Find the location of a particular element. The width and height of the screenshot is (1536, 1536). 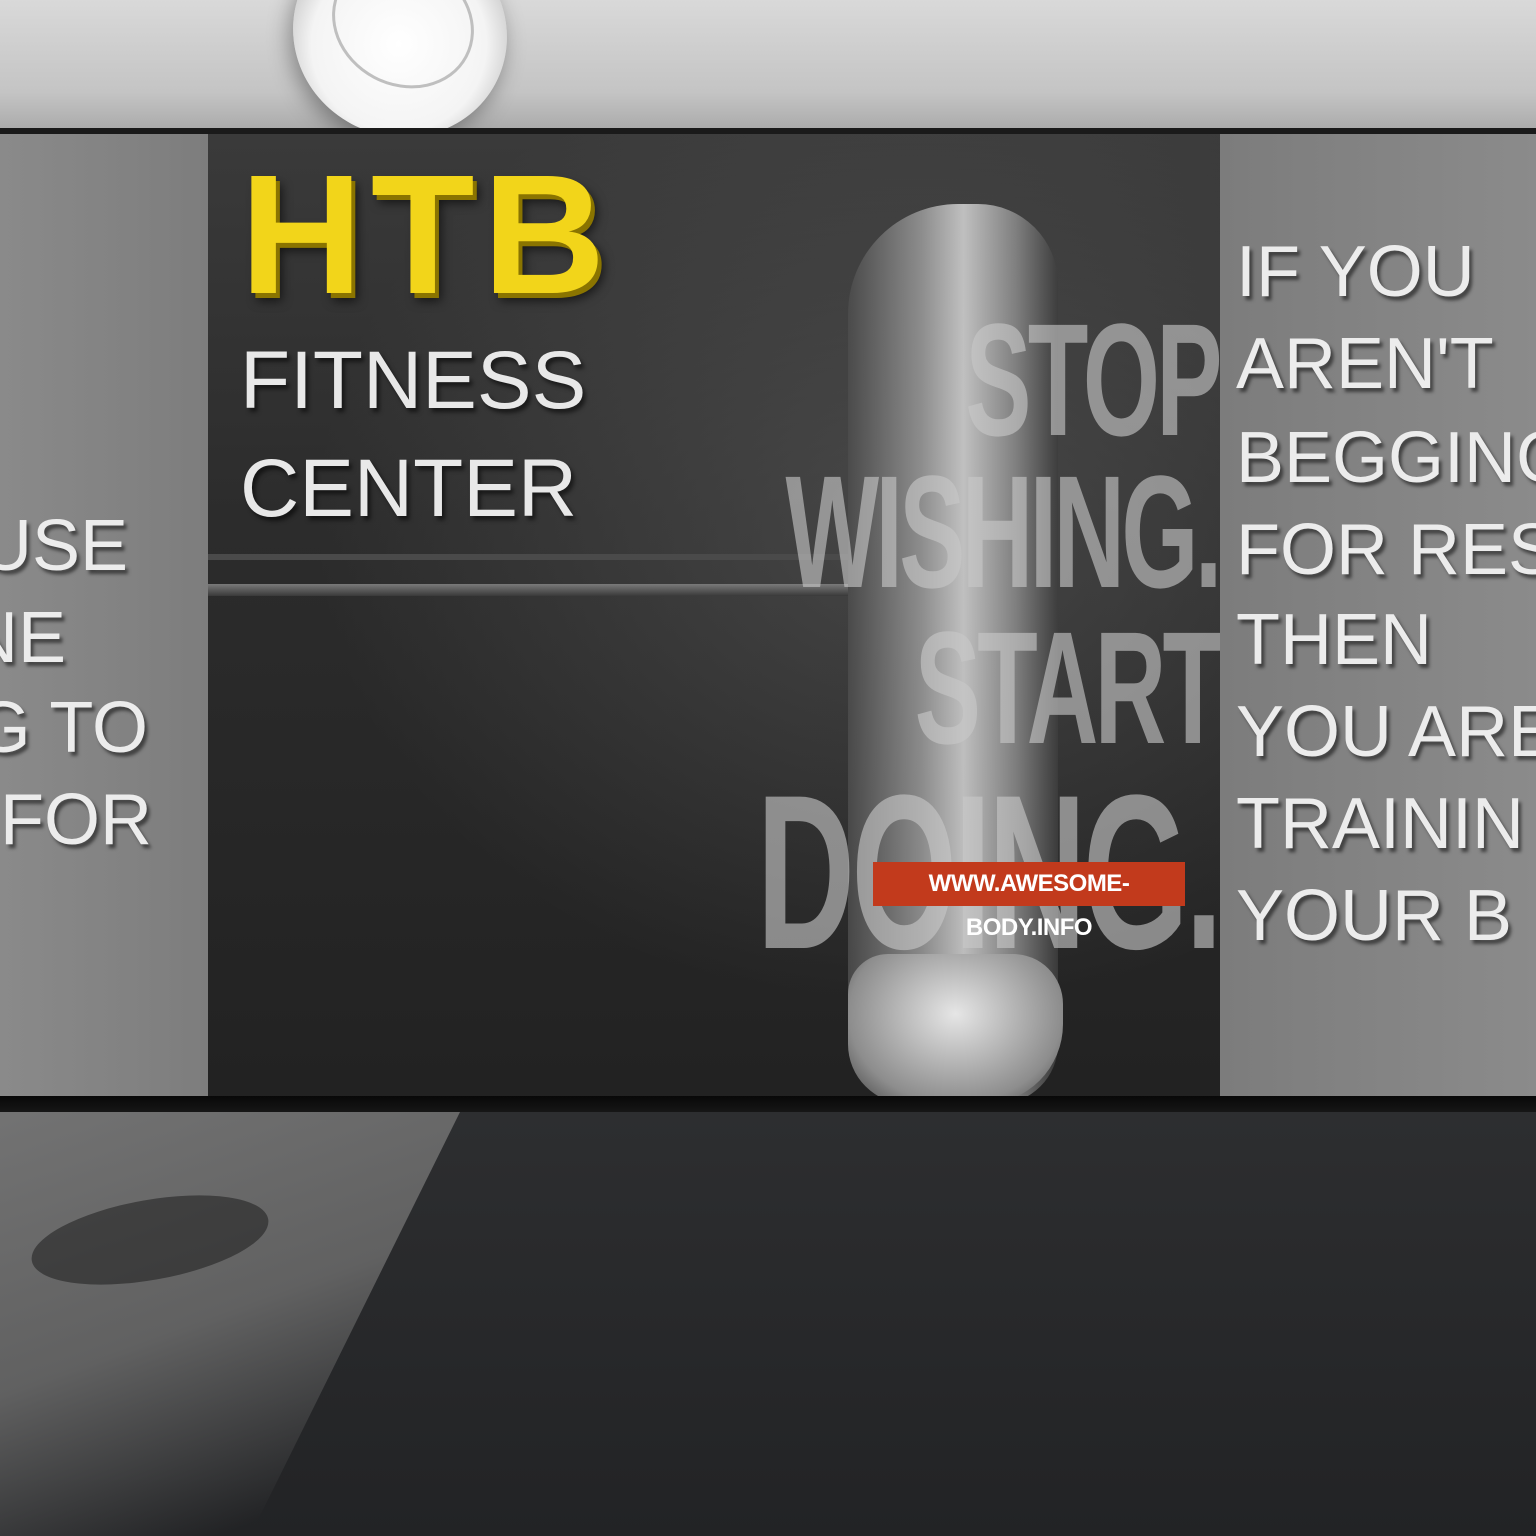

quote-line: G TO is located at coordinates (74, 728).